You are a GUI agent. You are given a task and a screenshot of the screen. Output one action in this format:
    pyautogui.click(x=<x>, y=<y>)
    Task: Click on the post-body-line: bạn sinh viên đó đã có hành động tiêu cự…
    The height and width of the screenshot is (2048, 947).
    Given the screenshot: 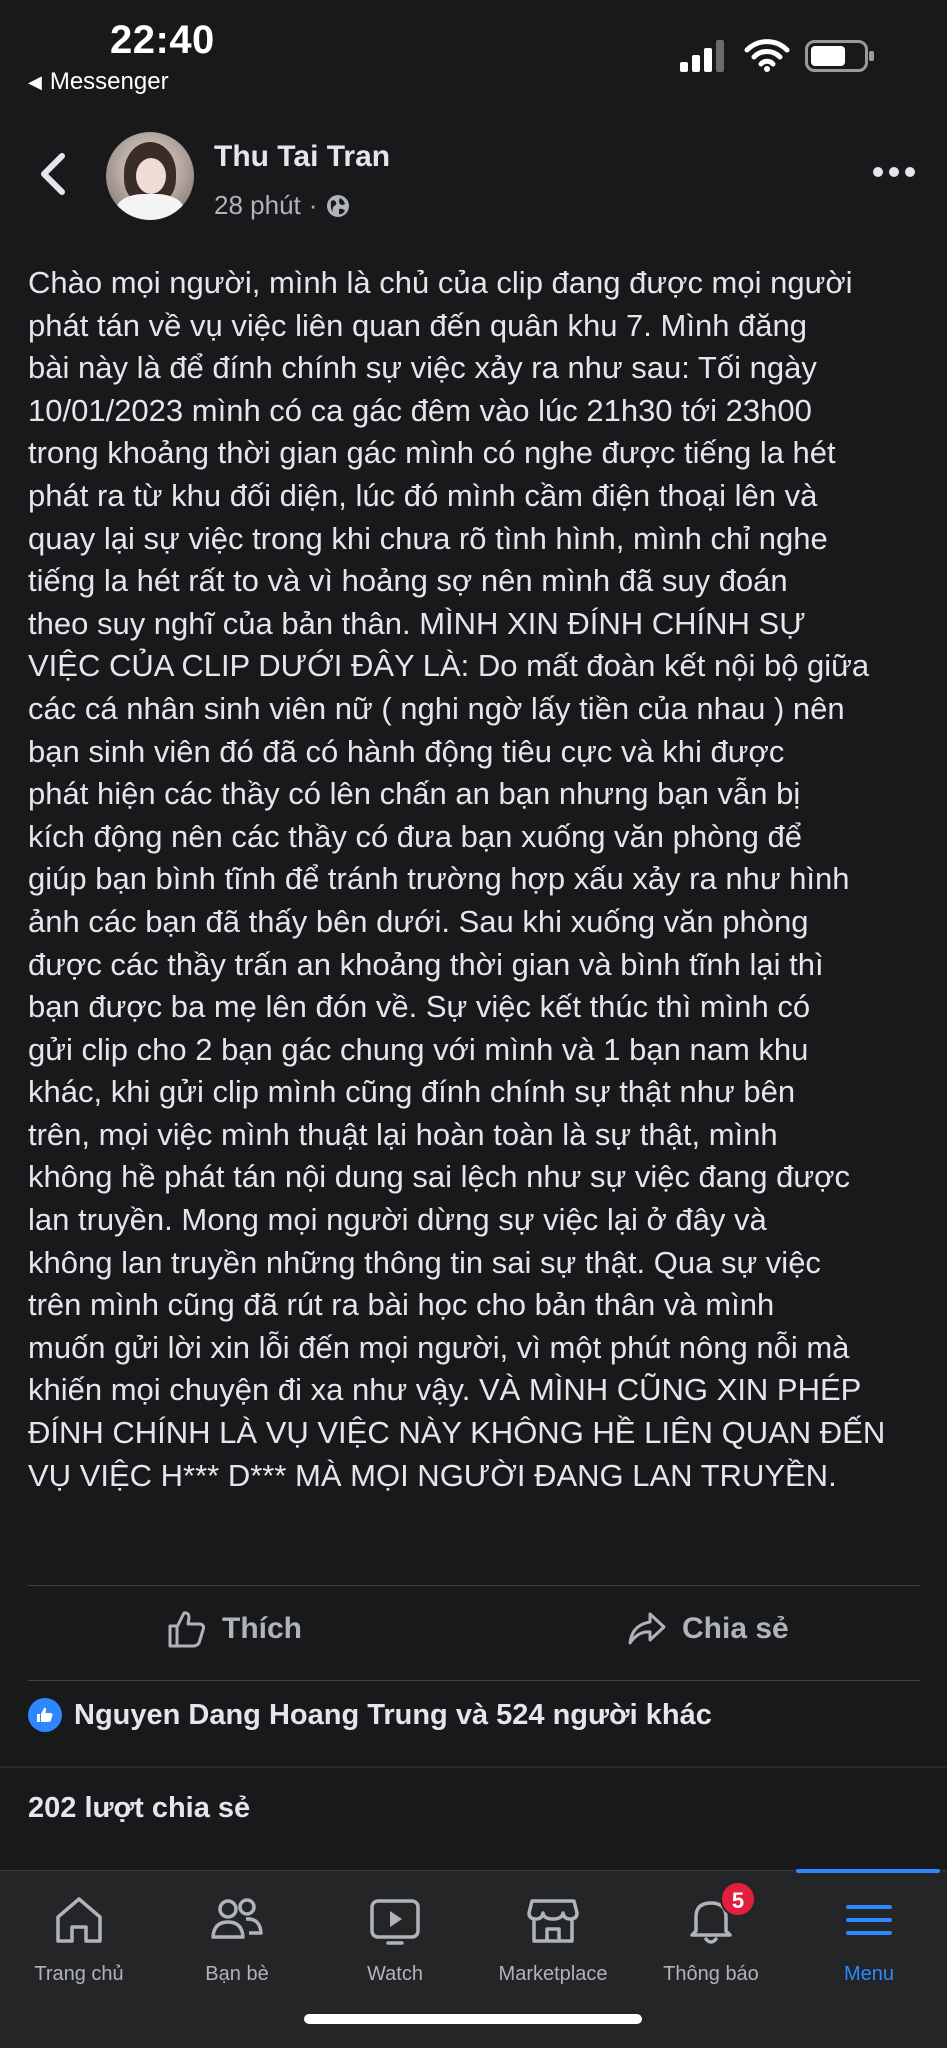 What is the action you would take?
    pyautogui.click(x=406, y=751)
    